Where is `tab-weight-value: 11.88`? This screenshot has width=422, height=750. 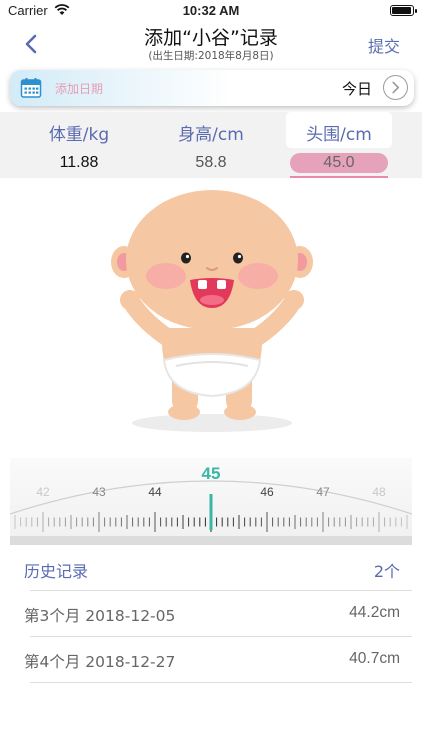 tab-weight-value: 11.88 is located at coordinates (79, 162).